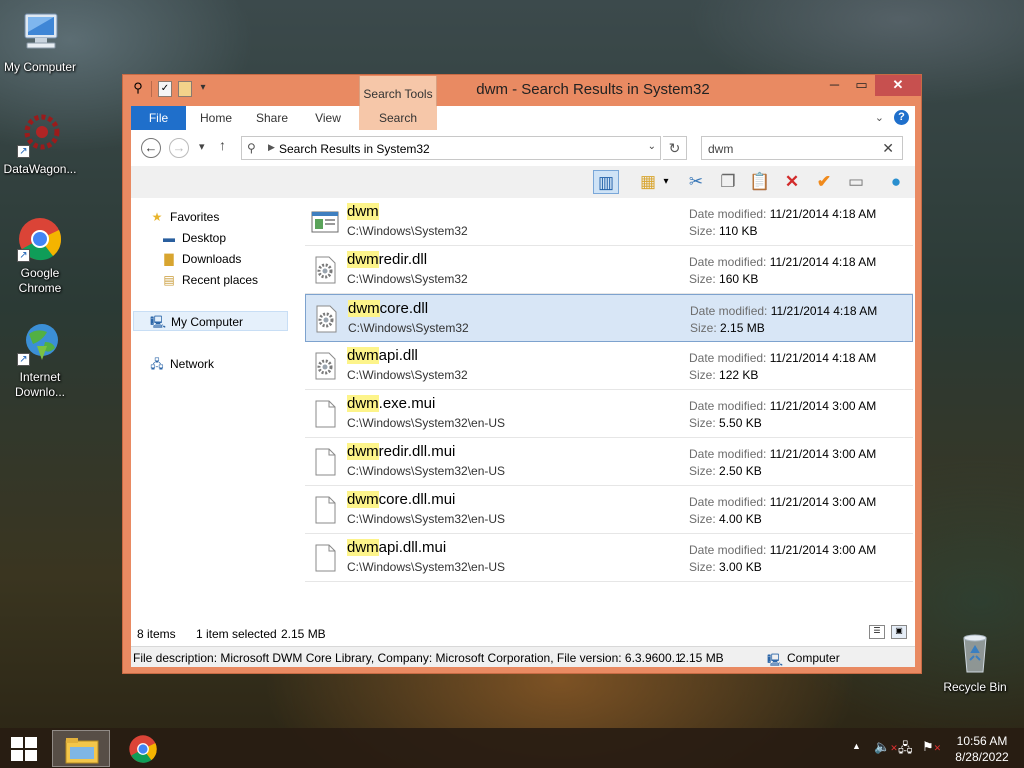 The width and height of the screenshot is (1024, 768). Describe the element at coordinates (975, 653) in the screenshot. I see `recycle-bin-icon` at that location.